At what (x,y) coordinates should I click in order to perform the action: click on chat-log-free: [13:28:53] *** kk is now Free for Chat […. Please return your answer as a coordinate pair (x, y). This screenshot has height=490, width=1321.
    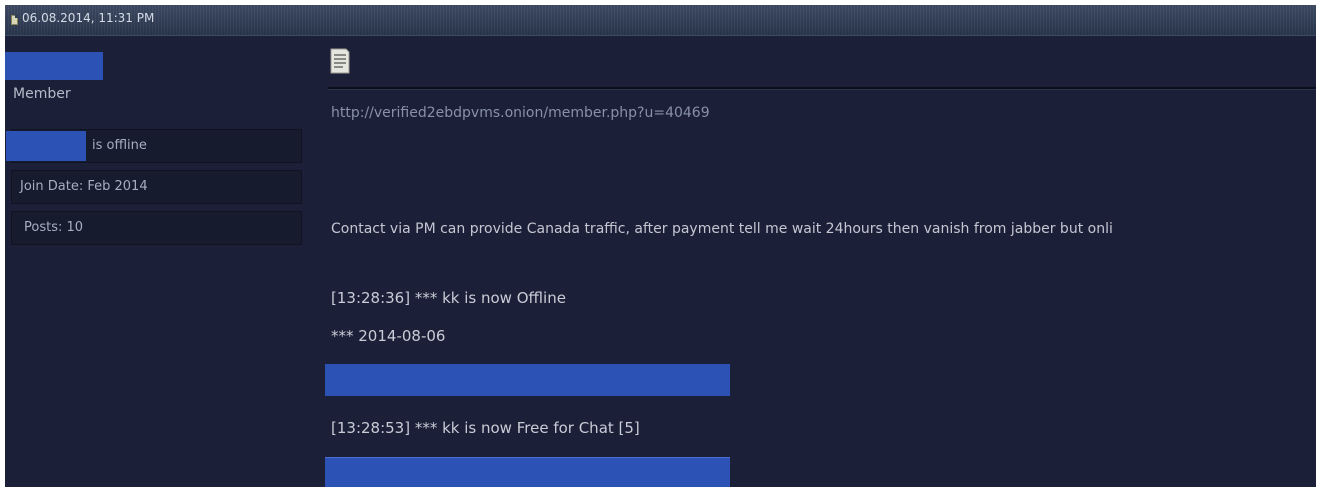
    Looking at the image, I should click on (485, 428).